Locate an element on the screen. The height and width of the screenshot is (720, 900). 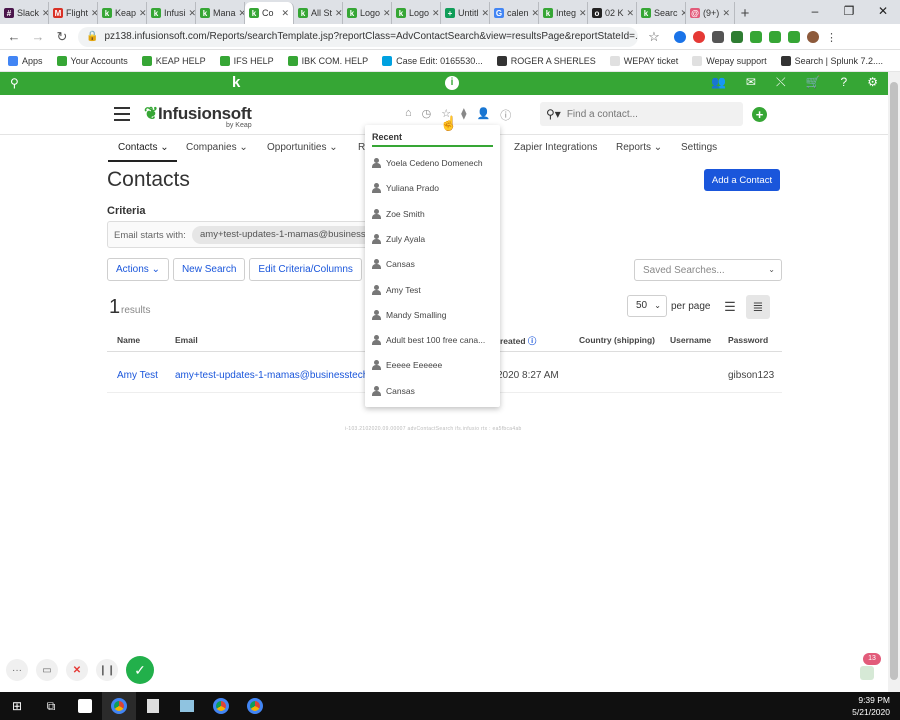
nav-item: Companies ⌄ is located at coordinates (217, 147).